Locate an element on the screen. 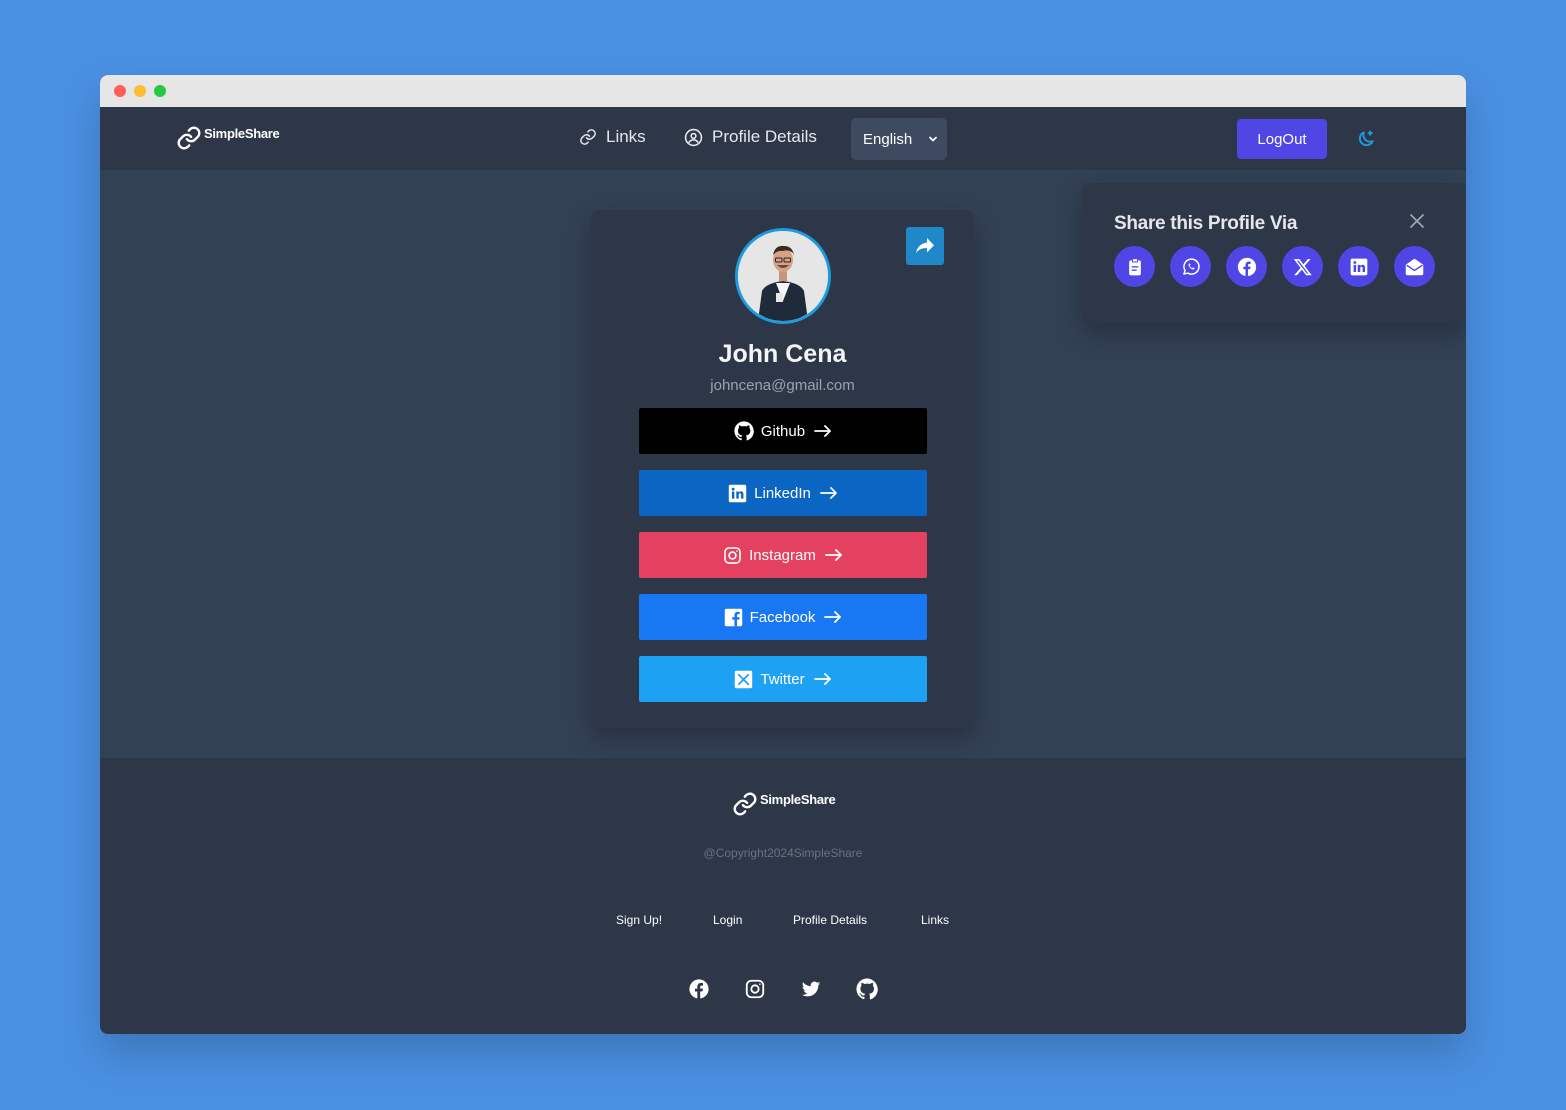  twitter-link-button: Twitter is located at coordinates (783, 679).